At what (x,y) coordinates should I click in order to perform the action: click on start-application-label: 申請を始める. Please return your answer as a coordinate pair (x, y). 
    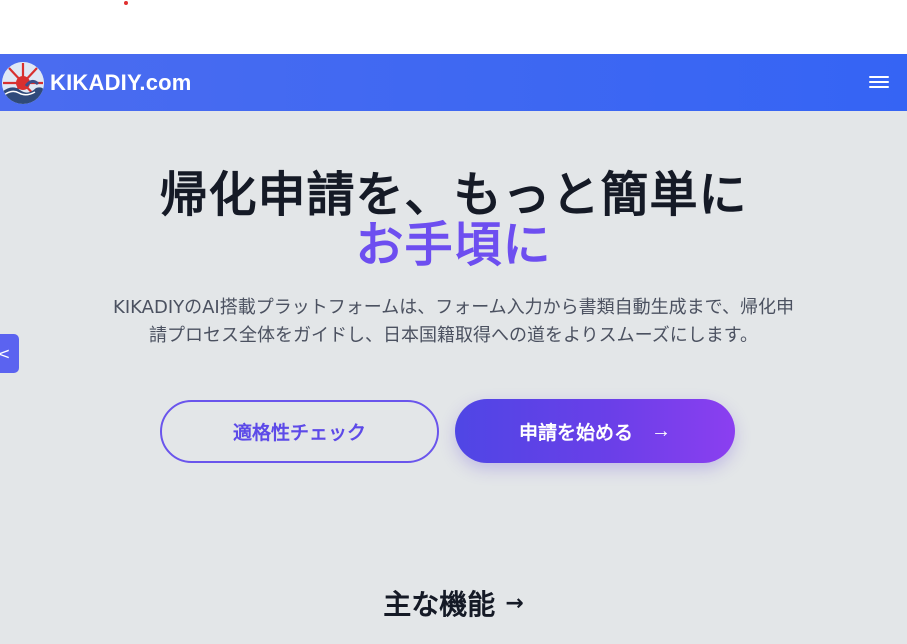
    Looking at the image, I should click on (575, 433).